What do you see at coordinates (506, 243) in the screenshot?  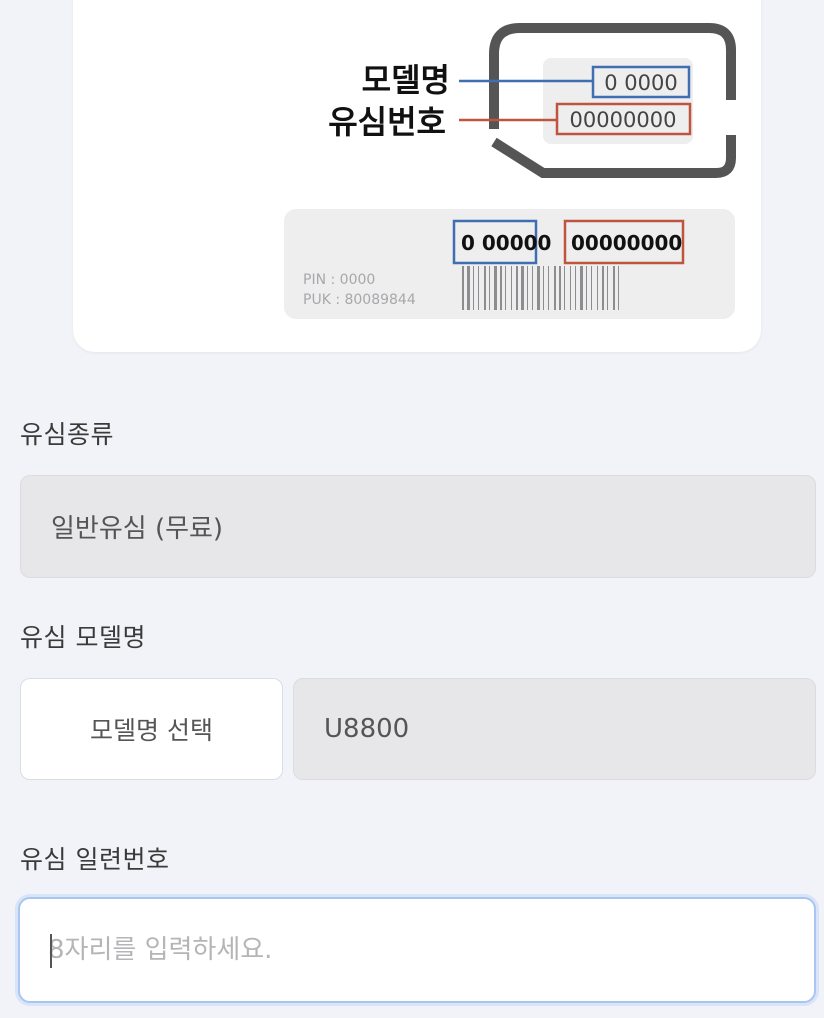 I see `card-model-code-text: 0 00000` at bounding box center [506, 243].